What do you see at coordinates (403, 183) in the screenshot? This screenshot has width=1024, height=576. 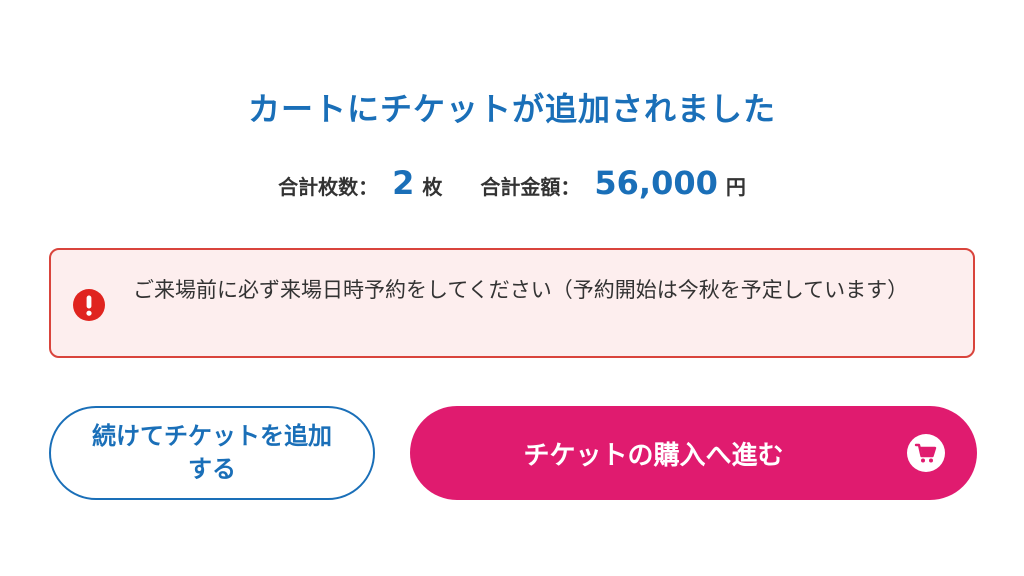 I see `ticket-count-value: 2` at bounding box center [403, 183].